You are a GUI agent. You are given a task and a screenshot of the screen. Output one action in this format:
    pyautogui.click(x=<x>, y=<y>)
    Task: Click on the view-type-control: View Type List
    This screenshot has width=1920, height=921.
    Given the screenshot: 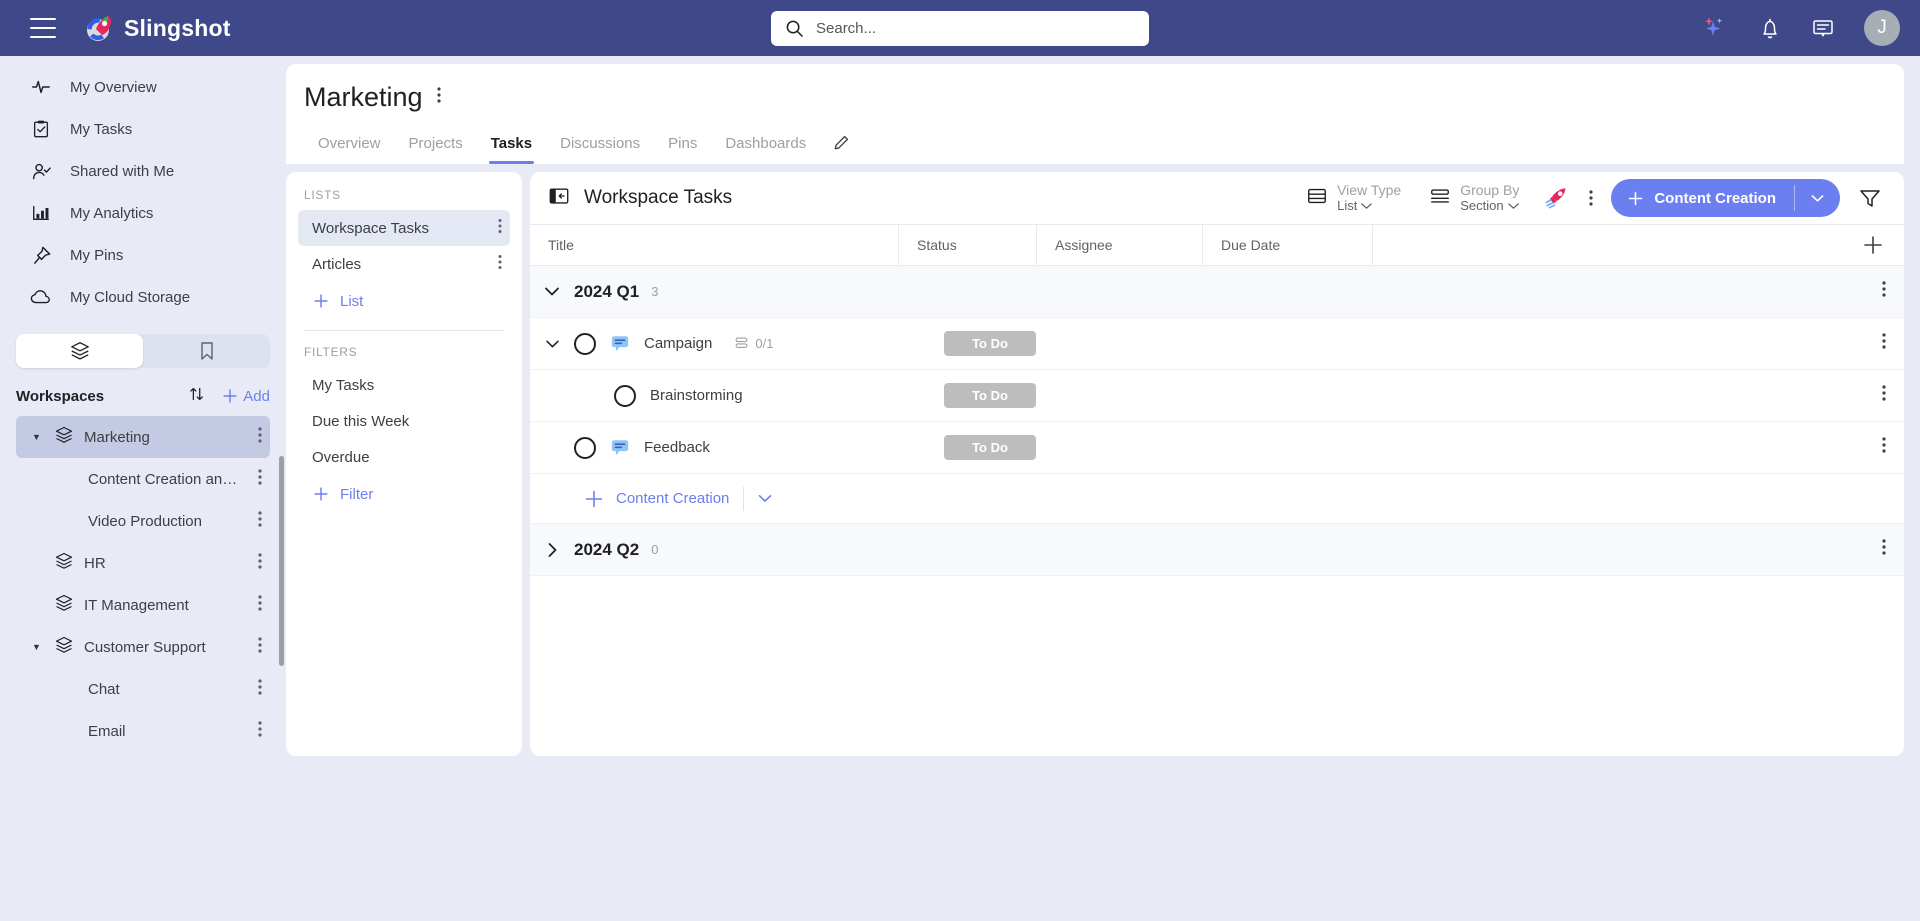 What is the action you would take?
    pyautogui.click(x=1353, y=197)
    